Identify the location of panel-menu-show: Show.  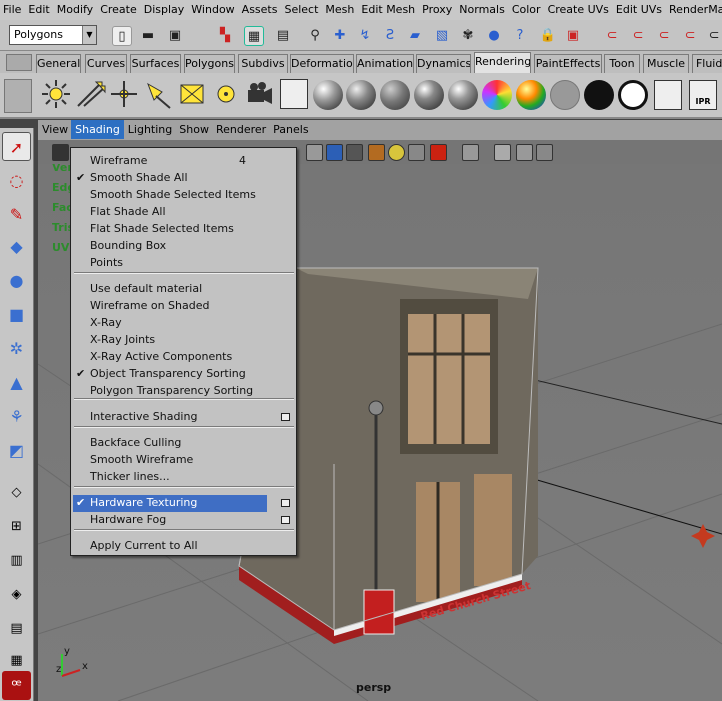
(193, 128).